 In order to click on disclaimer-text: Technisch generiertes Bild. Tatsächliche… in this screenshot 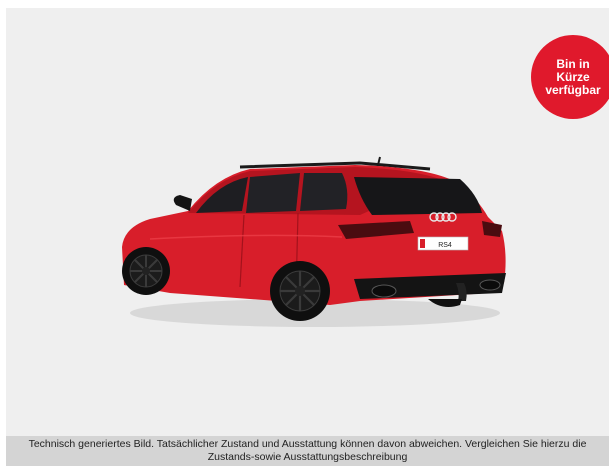, I will do `click(307, 450)`.